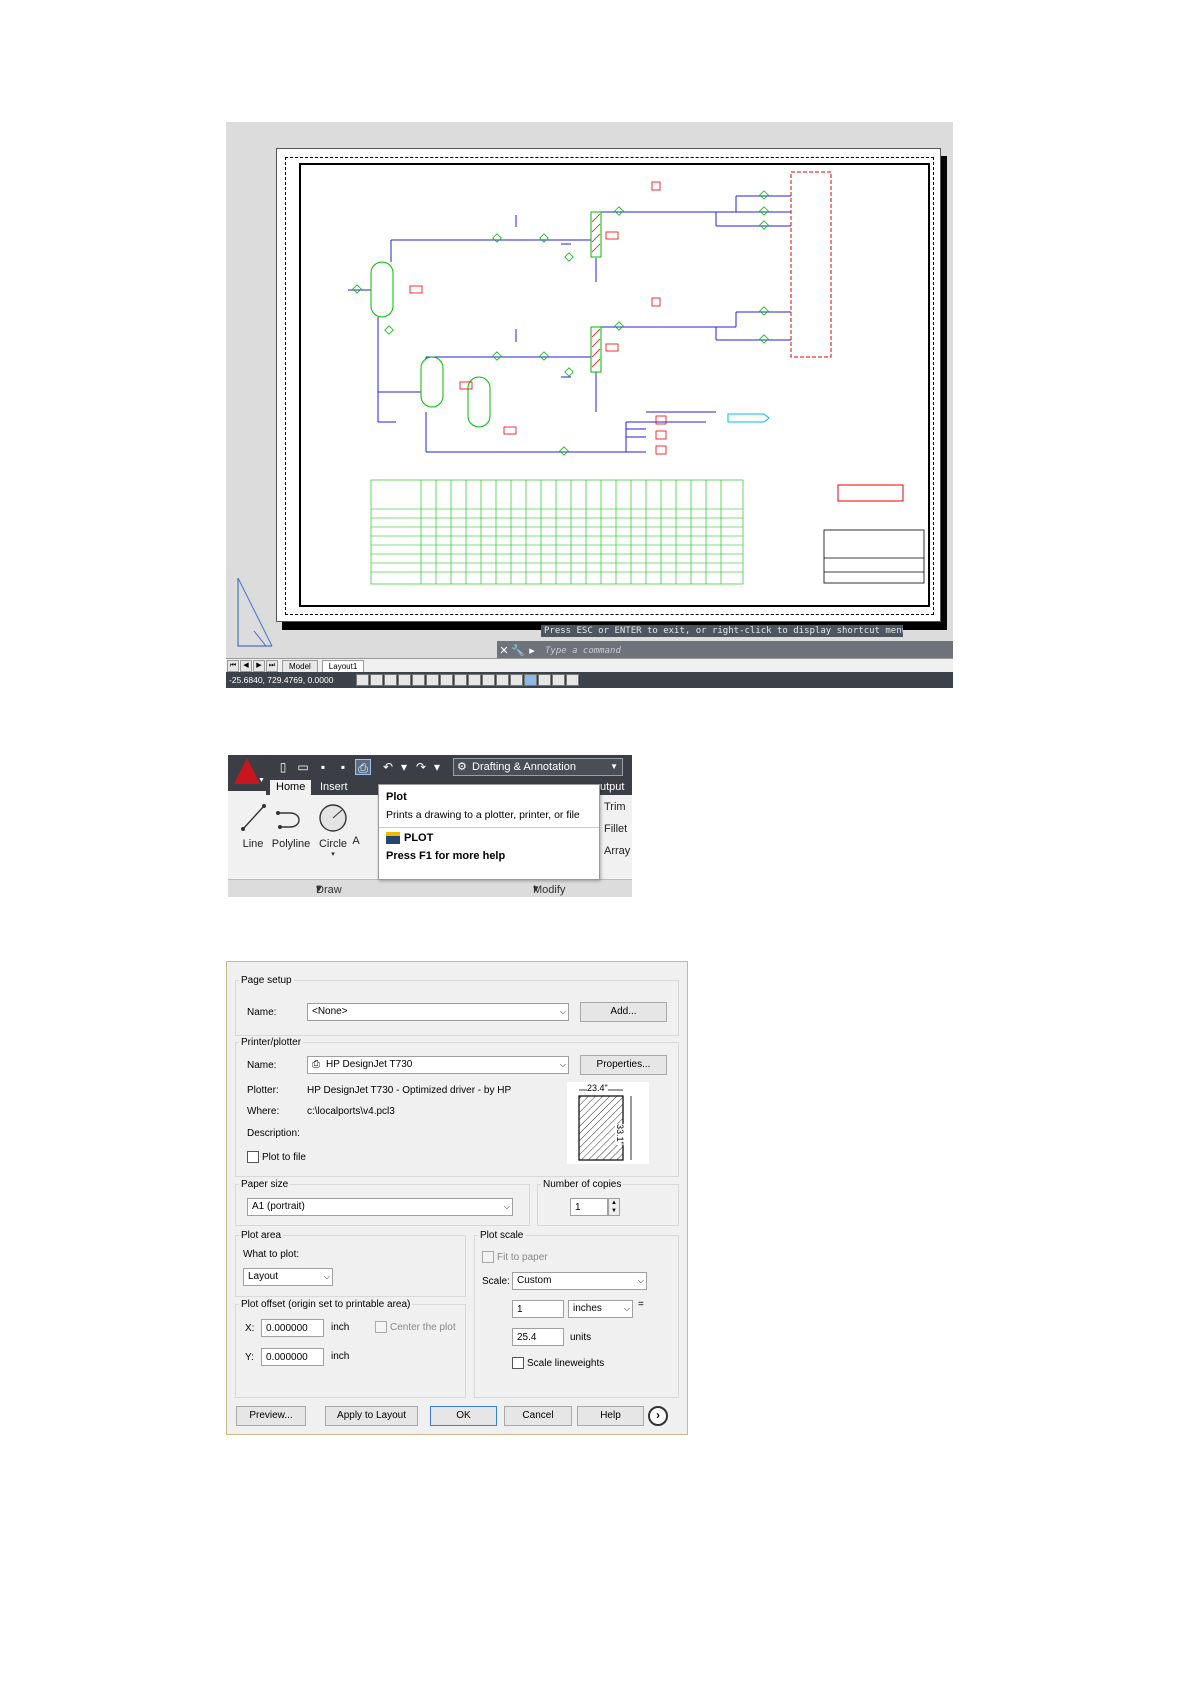 The image size is (1189, 1683). Describe the element at coordinates (515, 1257) in the screenshot. I see `fit-to-paper-checkbox: Fit to paper` at that location.